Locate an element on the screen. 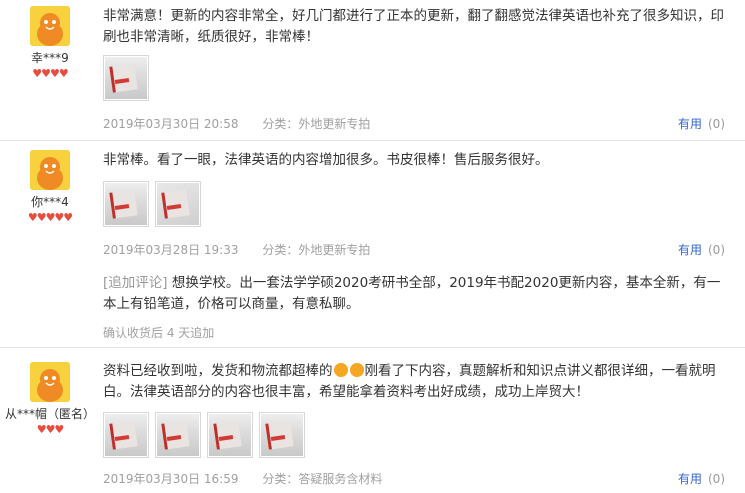 The height and width of the screenshot is (493, 745). append-meta: 确认收货后 4 天追加 is located at coordinates (159, 333).